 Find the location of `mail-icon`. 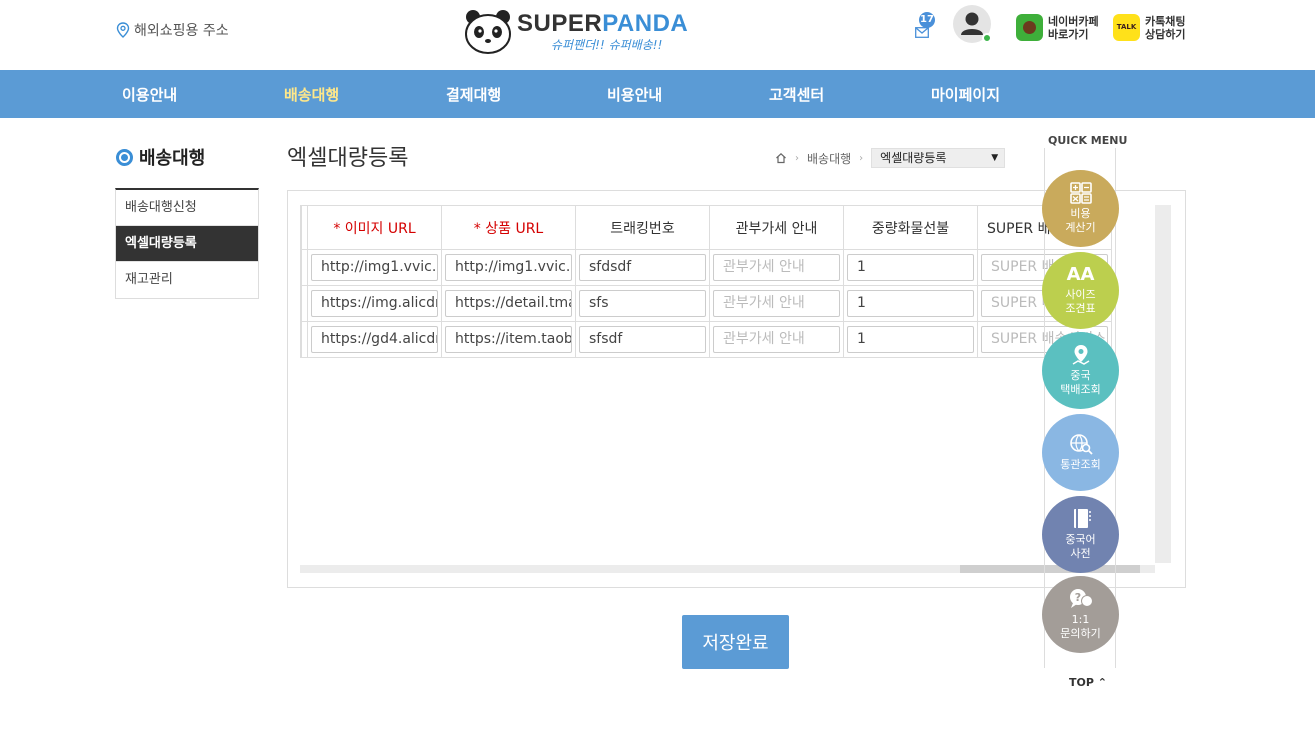

mail-icon is located at coordinates (922, 32).